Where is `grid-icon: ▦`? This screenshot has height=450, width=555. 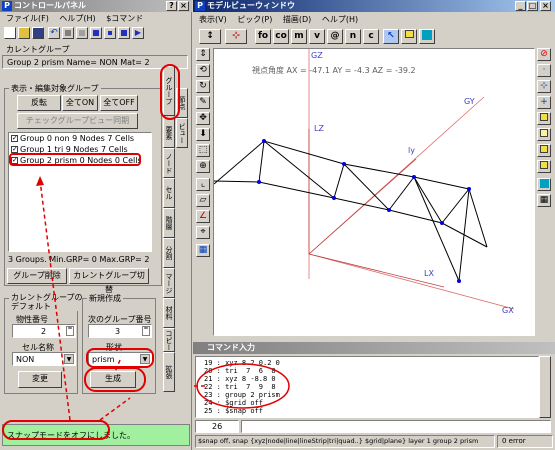 grid-icon: ▦ is located at coordinates (544, 200).